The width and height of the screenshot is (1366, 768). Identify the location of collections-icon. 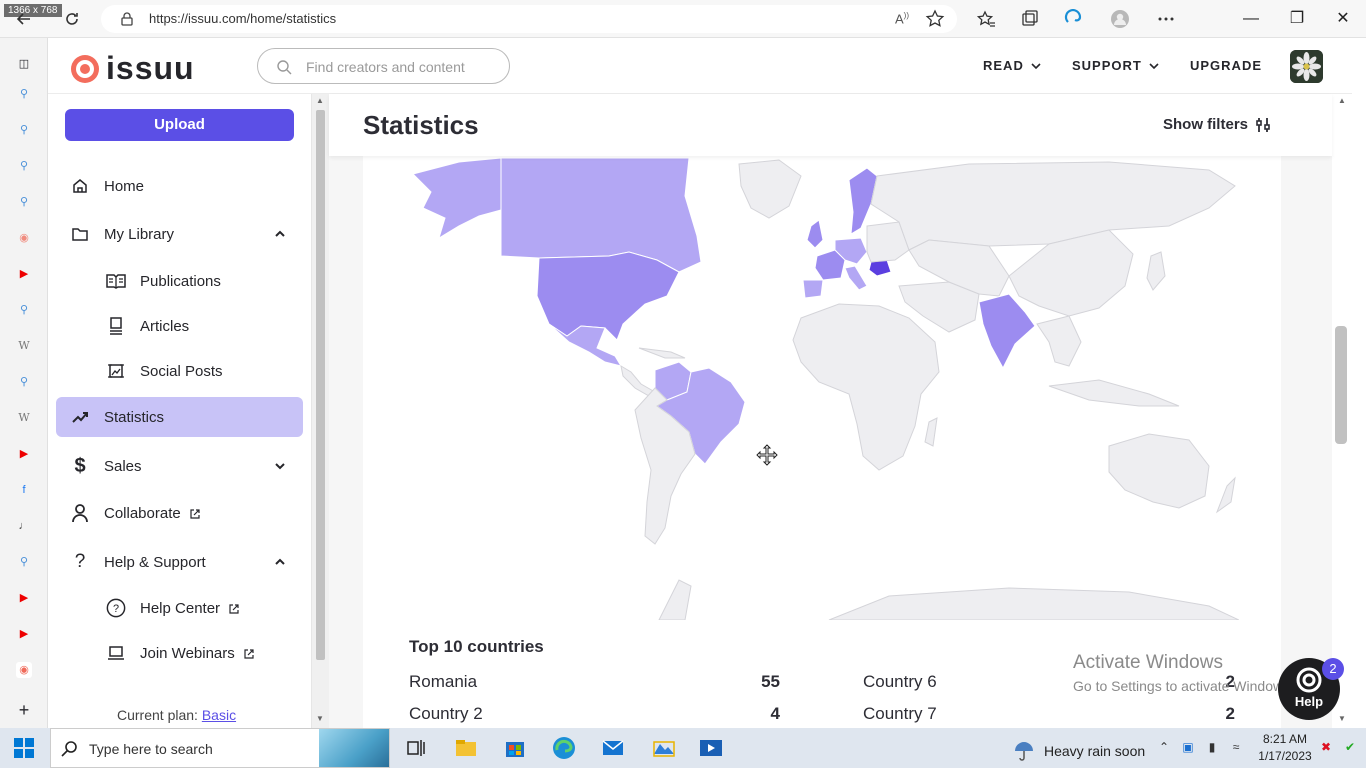
(1030, 19).